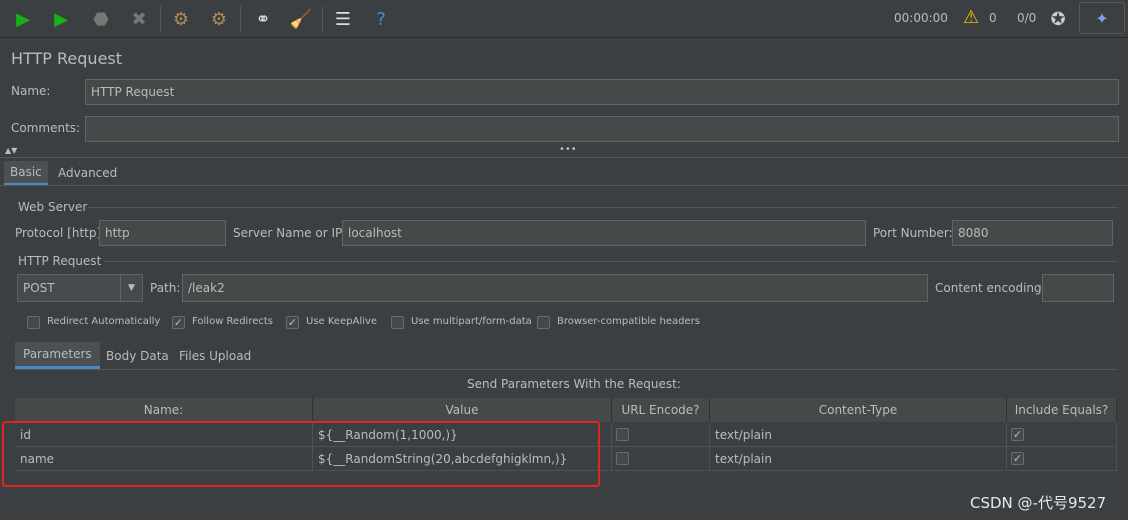 The width and height of the screenshot is (1128, 520). Describe the element at coordinates (137, 355) in the screenshot. I see `tab-body-data: Body Data` at that location.